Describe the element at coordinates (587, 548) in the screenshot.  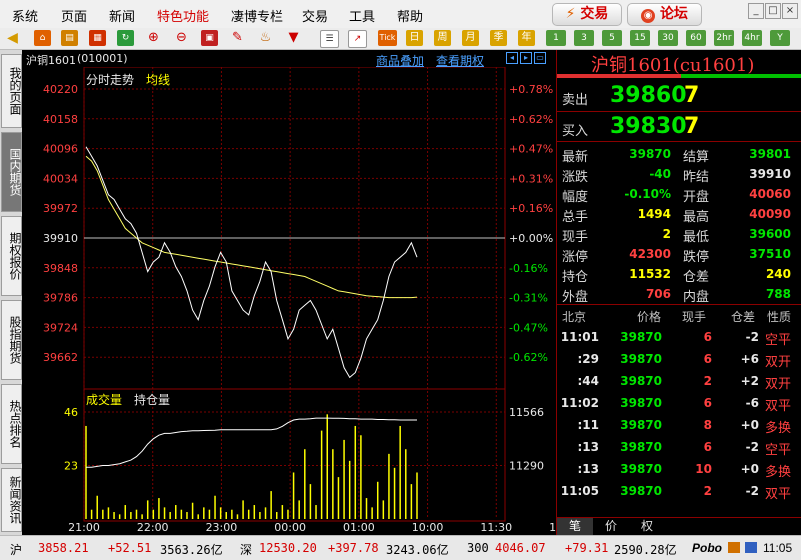
I see `hs300-change: +79.31` at that location.